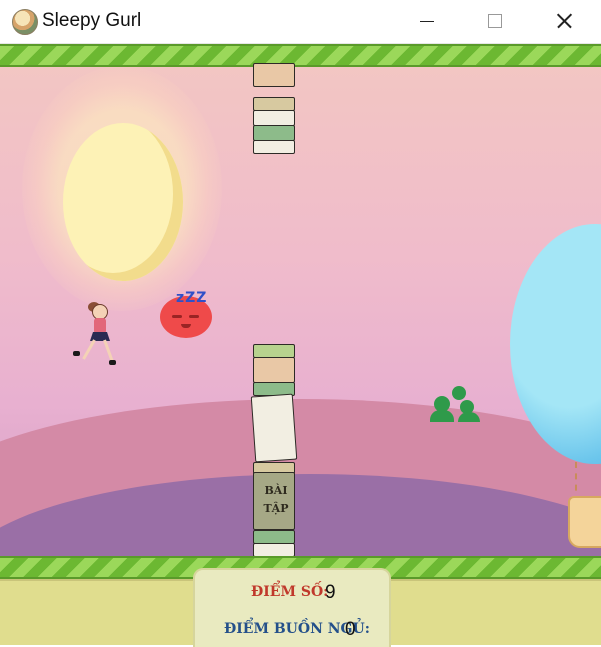 The height and width of the screenshot is (647, 601). What do you see at coordinates (330, 592) in the screenshot?
I see `score-value: 9` at bounding box center [330, 592].